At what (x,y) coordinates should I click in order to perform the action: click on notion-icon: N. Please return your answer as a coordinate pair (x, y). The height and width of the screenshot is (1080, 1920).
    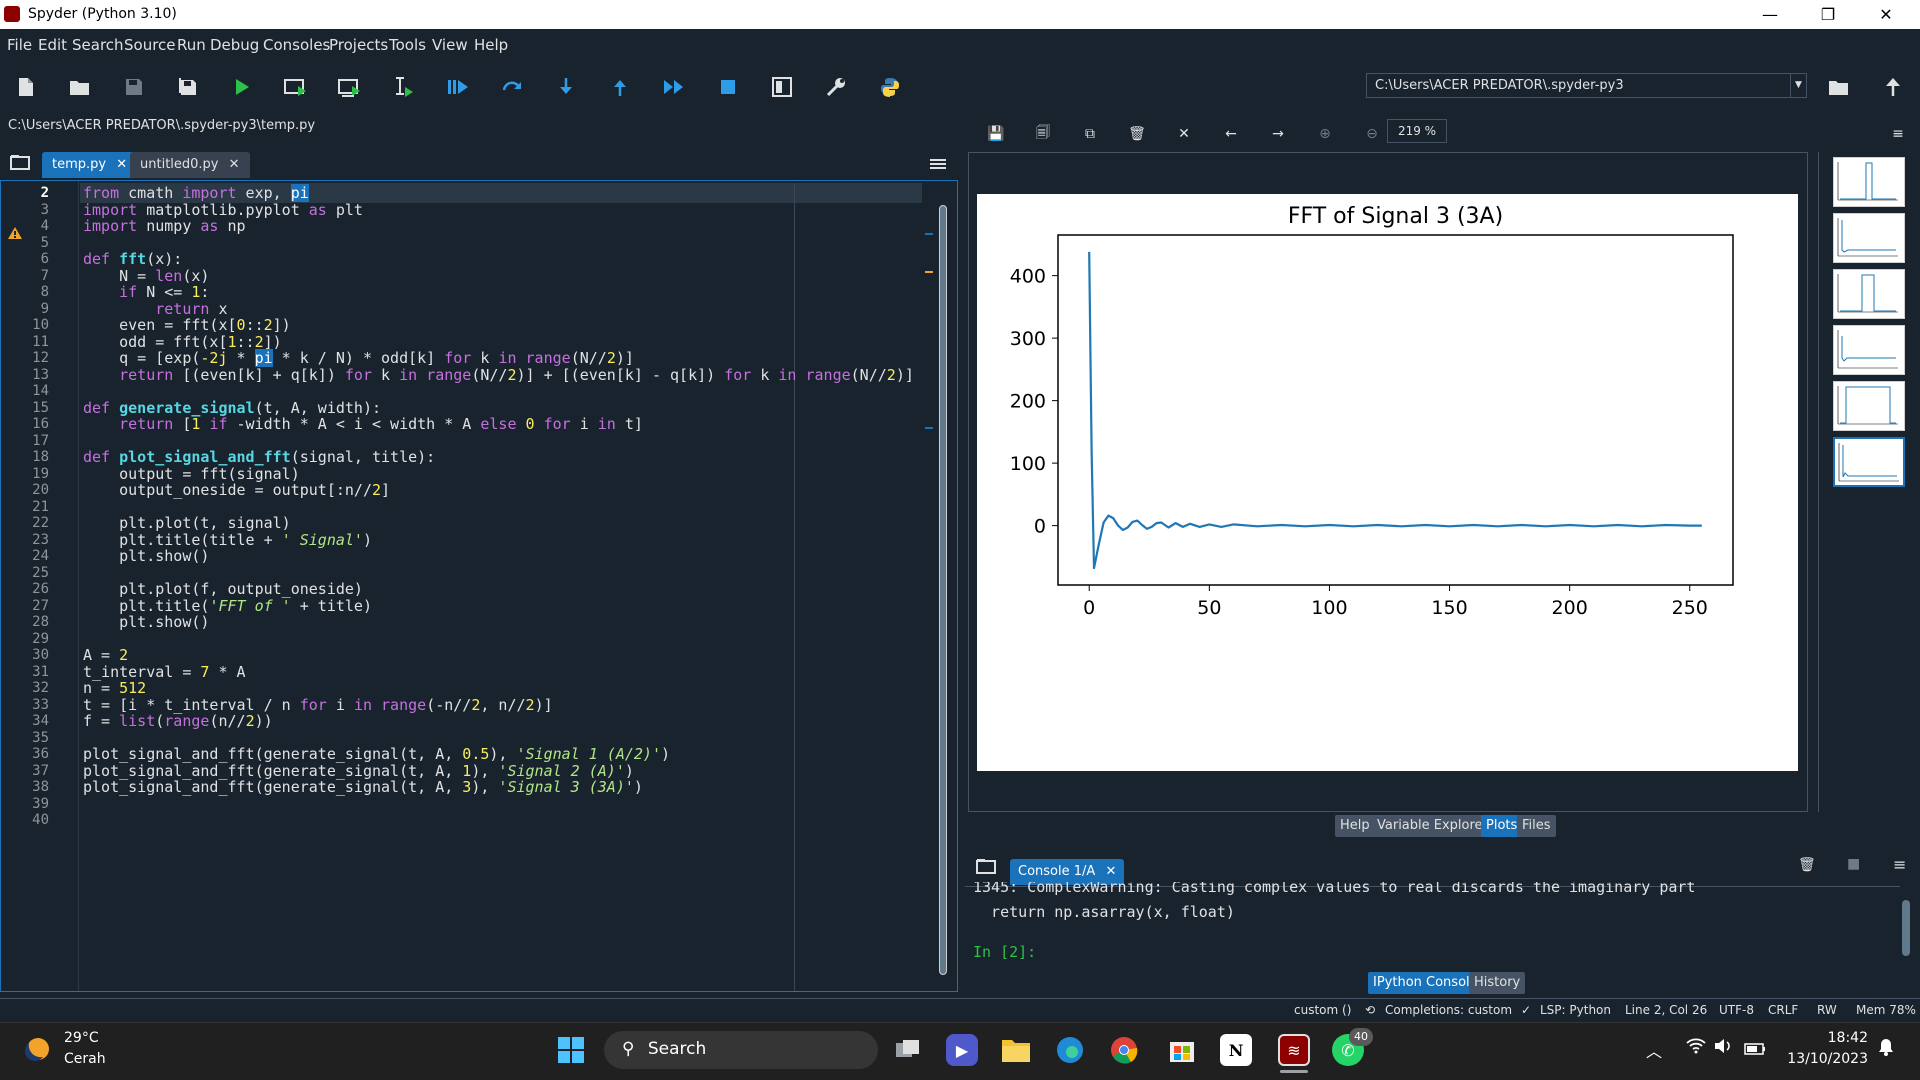
    Looking at the image, I should click on (1236, 1050).